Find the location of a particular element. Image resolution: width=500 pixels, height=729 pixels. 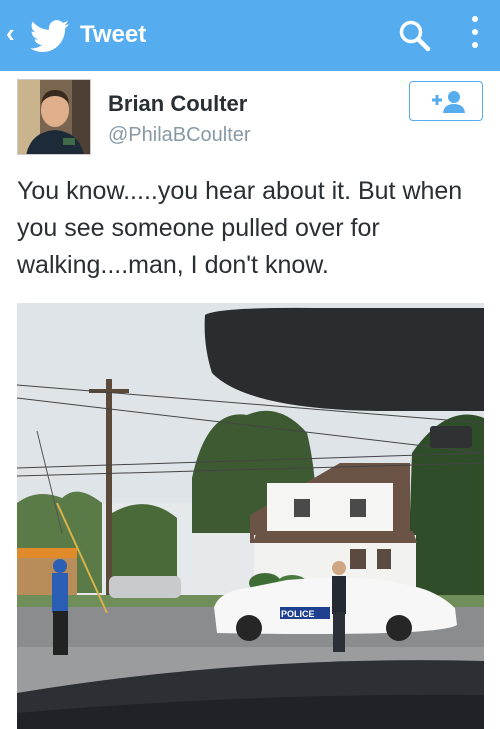

search-icon is located at coordinates (415, 36).